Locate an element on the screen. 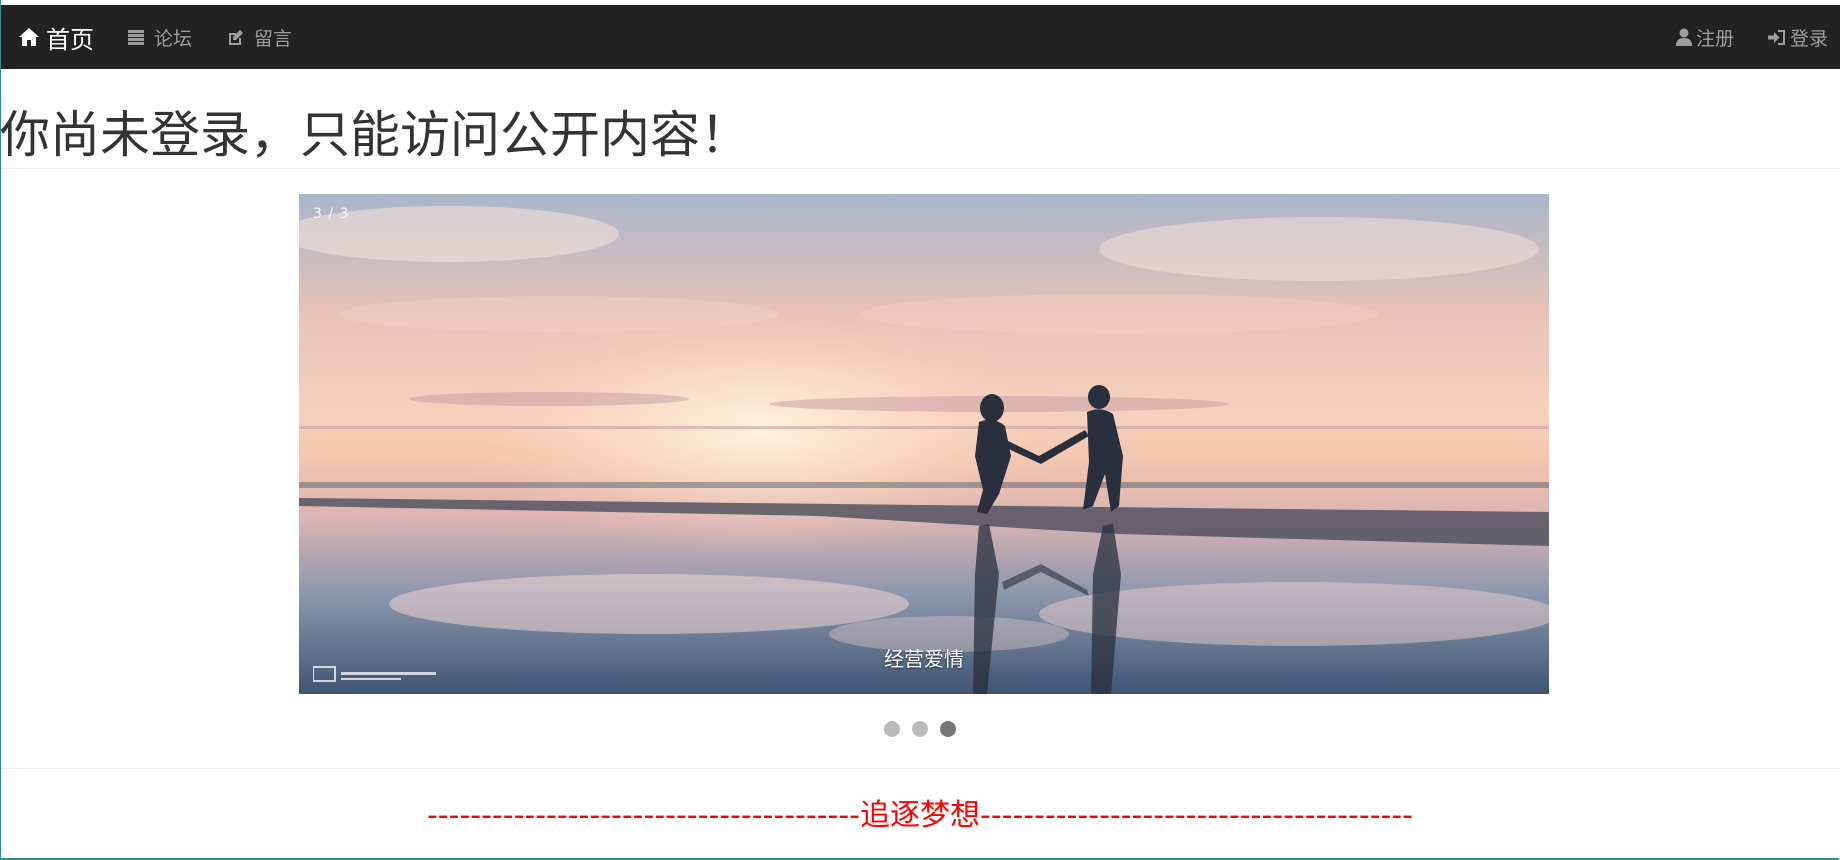  carousel-indicators is located at coordinates (920, 729).